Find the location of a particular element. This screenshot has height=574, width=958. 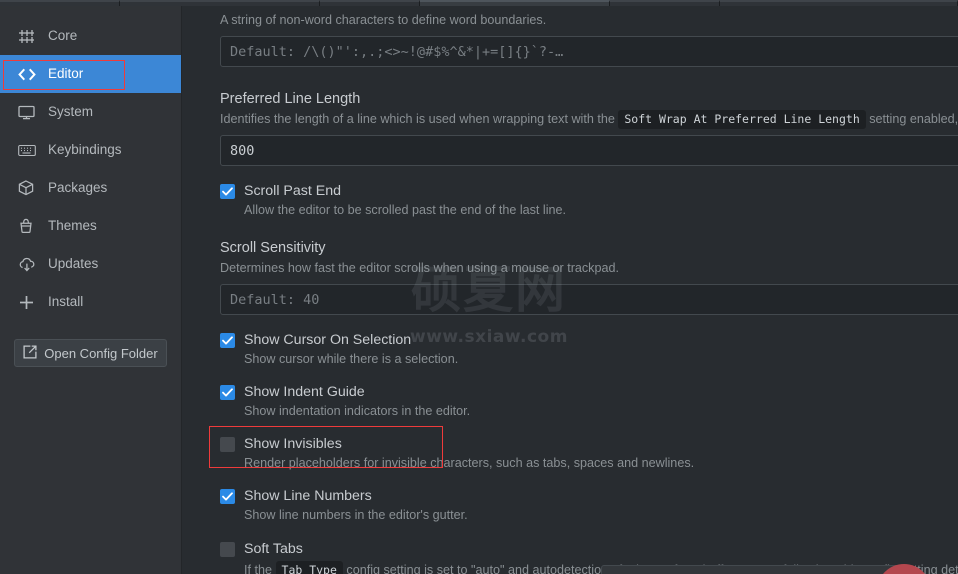

checkbox-label: Show Line Numbers is located at coordinates (308, 496).